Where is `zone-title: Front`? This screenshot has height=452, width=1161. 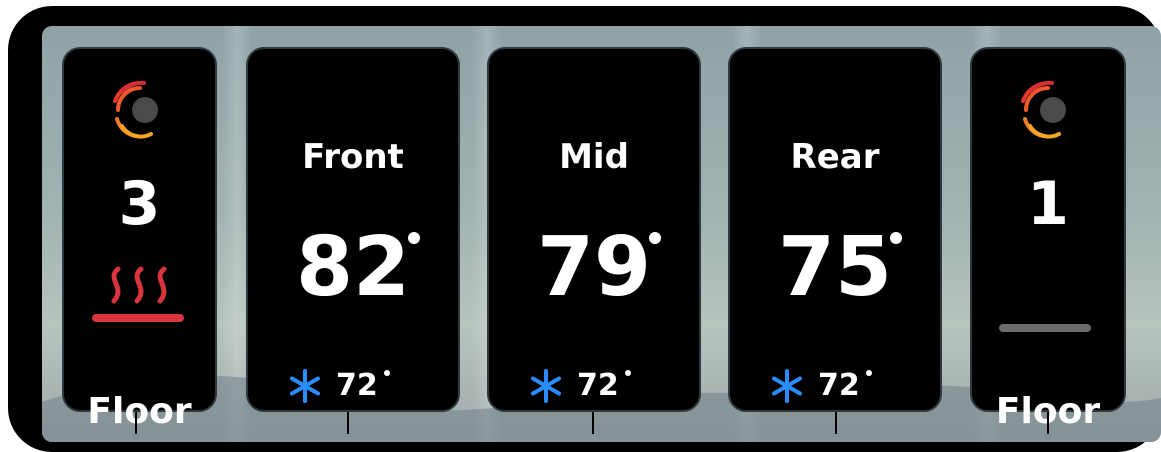
zone-title: Front is located at coordinates (353, 157).